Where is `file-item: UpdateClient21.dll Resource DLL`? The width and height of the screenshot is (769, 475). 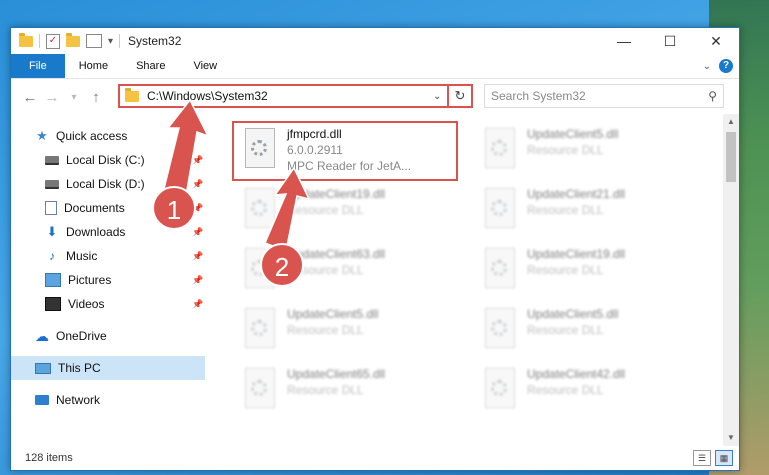 file-item: UpdateClient21.dll Resource DLL is located at coordinates (583, 210).